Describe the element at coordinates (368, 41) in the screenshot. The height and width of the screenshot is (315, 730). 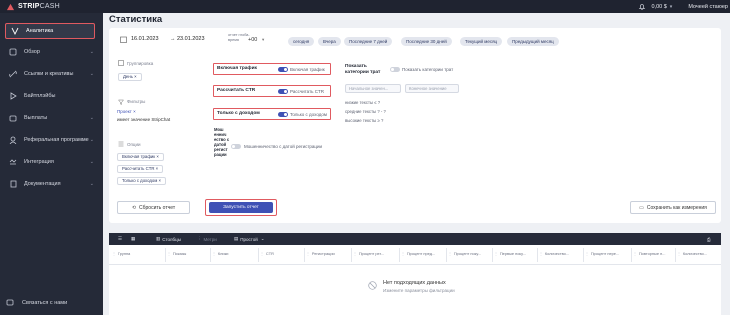
I see `quick-range-7-days: Последние 7 дней` at that location.